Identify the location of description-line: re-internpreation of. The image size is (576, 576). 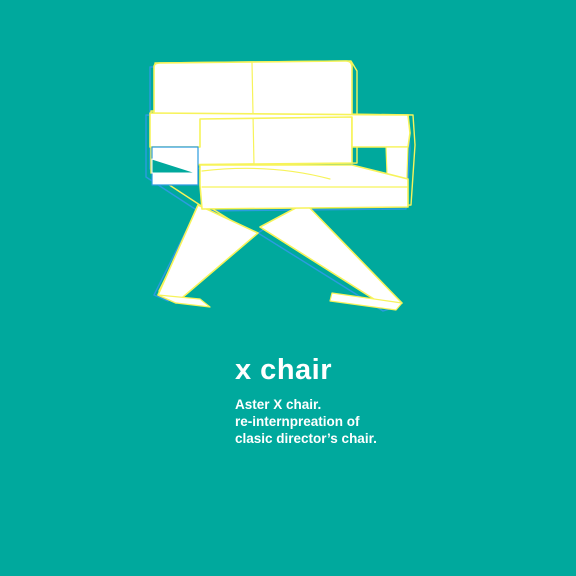
(297, 421).